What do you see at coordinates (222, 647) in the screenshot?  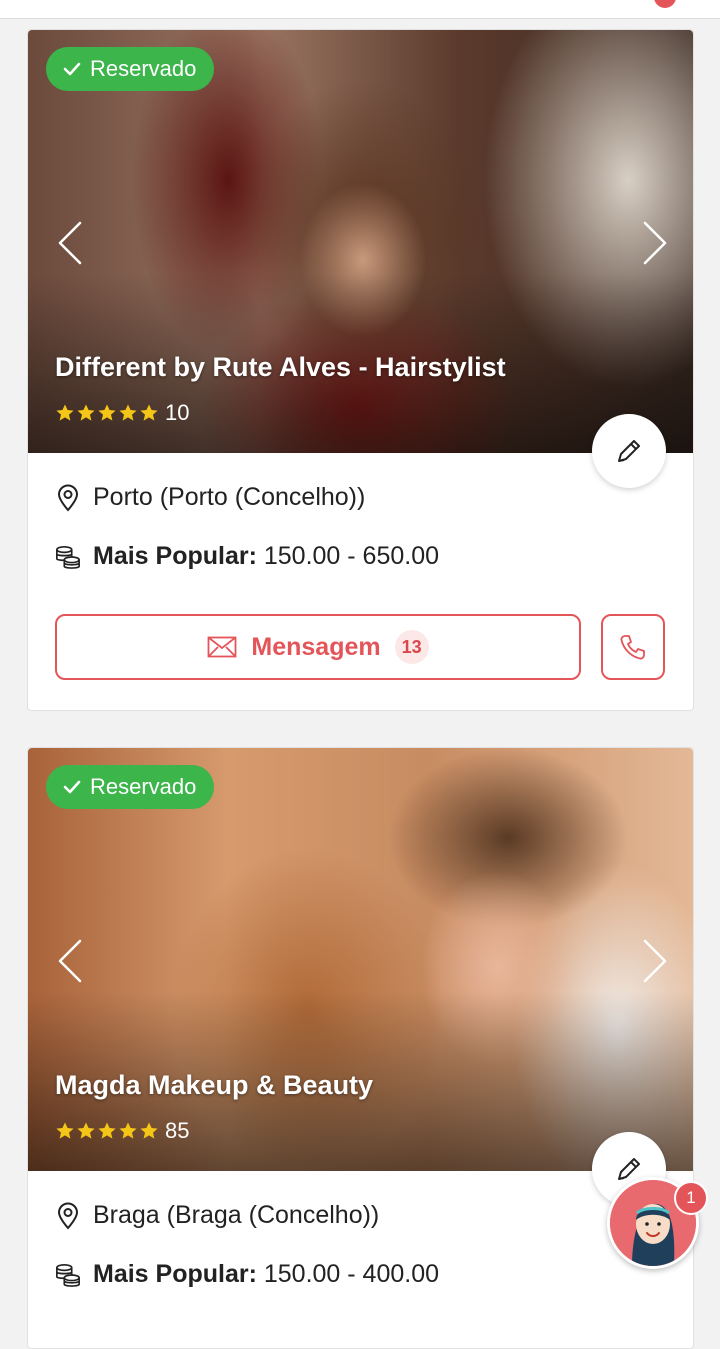 I see `envelope-icon` at bounding box center [222, 647].